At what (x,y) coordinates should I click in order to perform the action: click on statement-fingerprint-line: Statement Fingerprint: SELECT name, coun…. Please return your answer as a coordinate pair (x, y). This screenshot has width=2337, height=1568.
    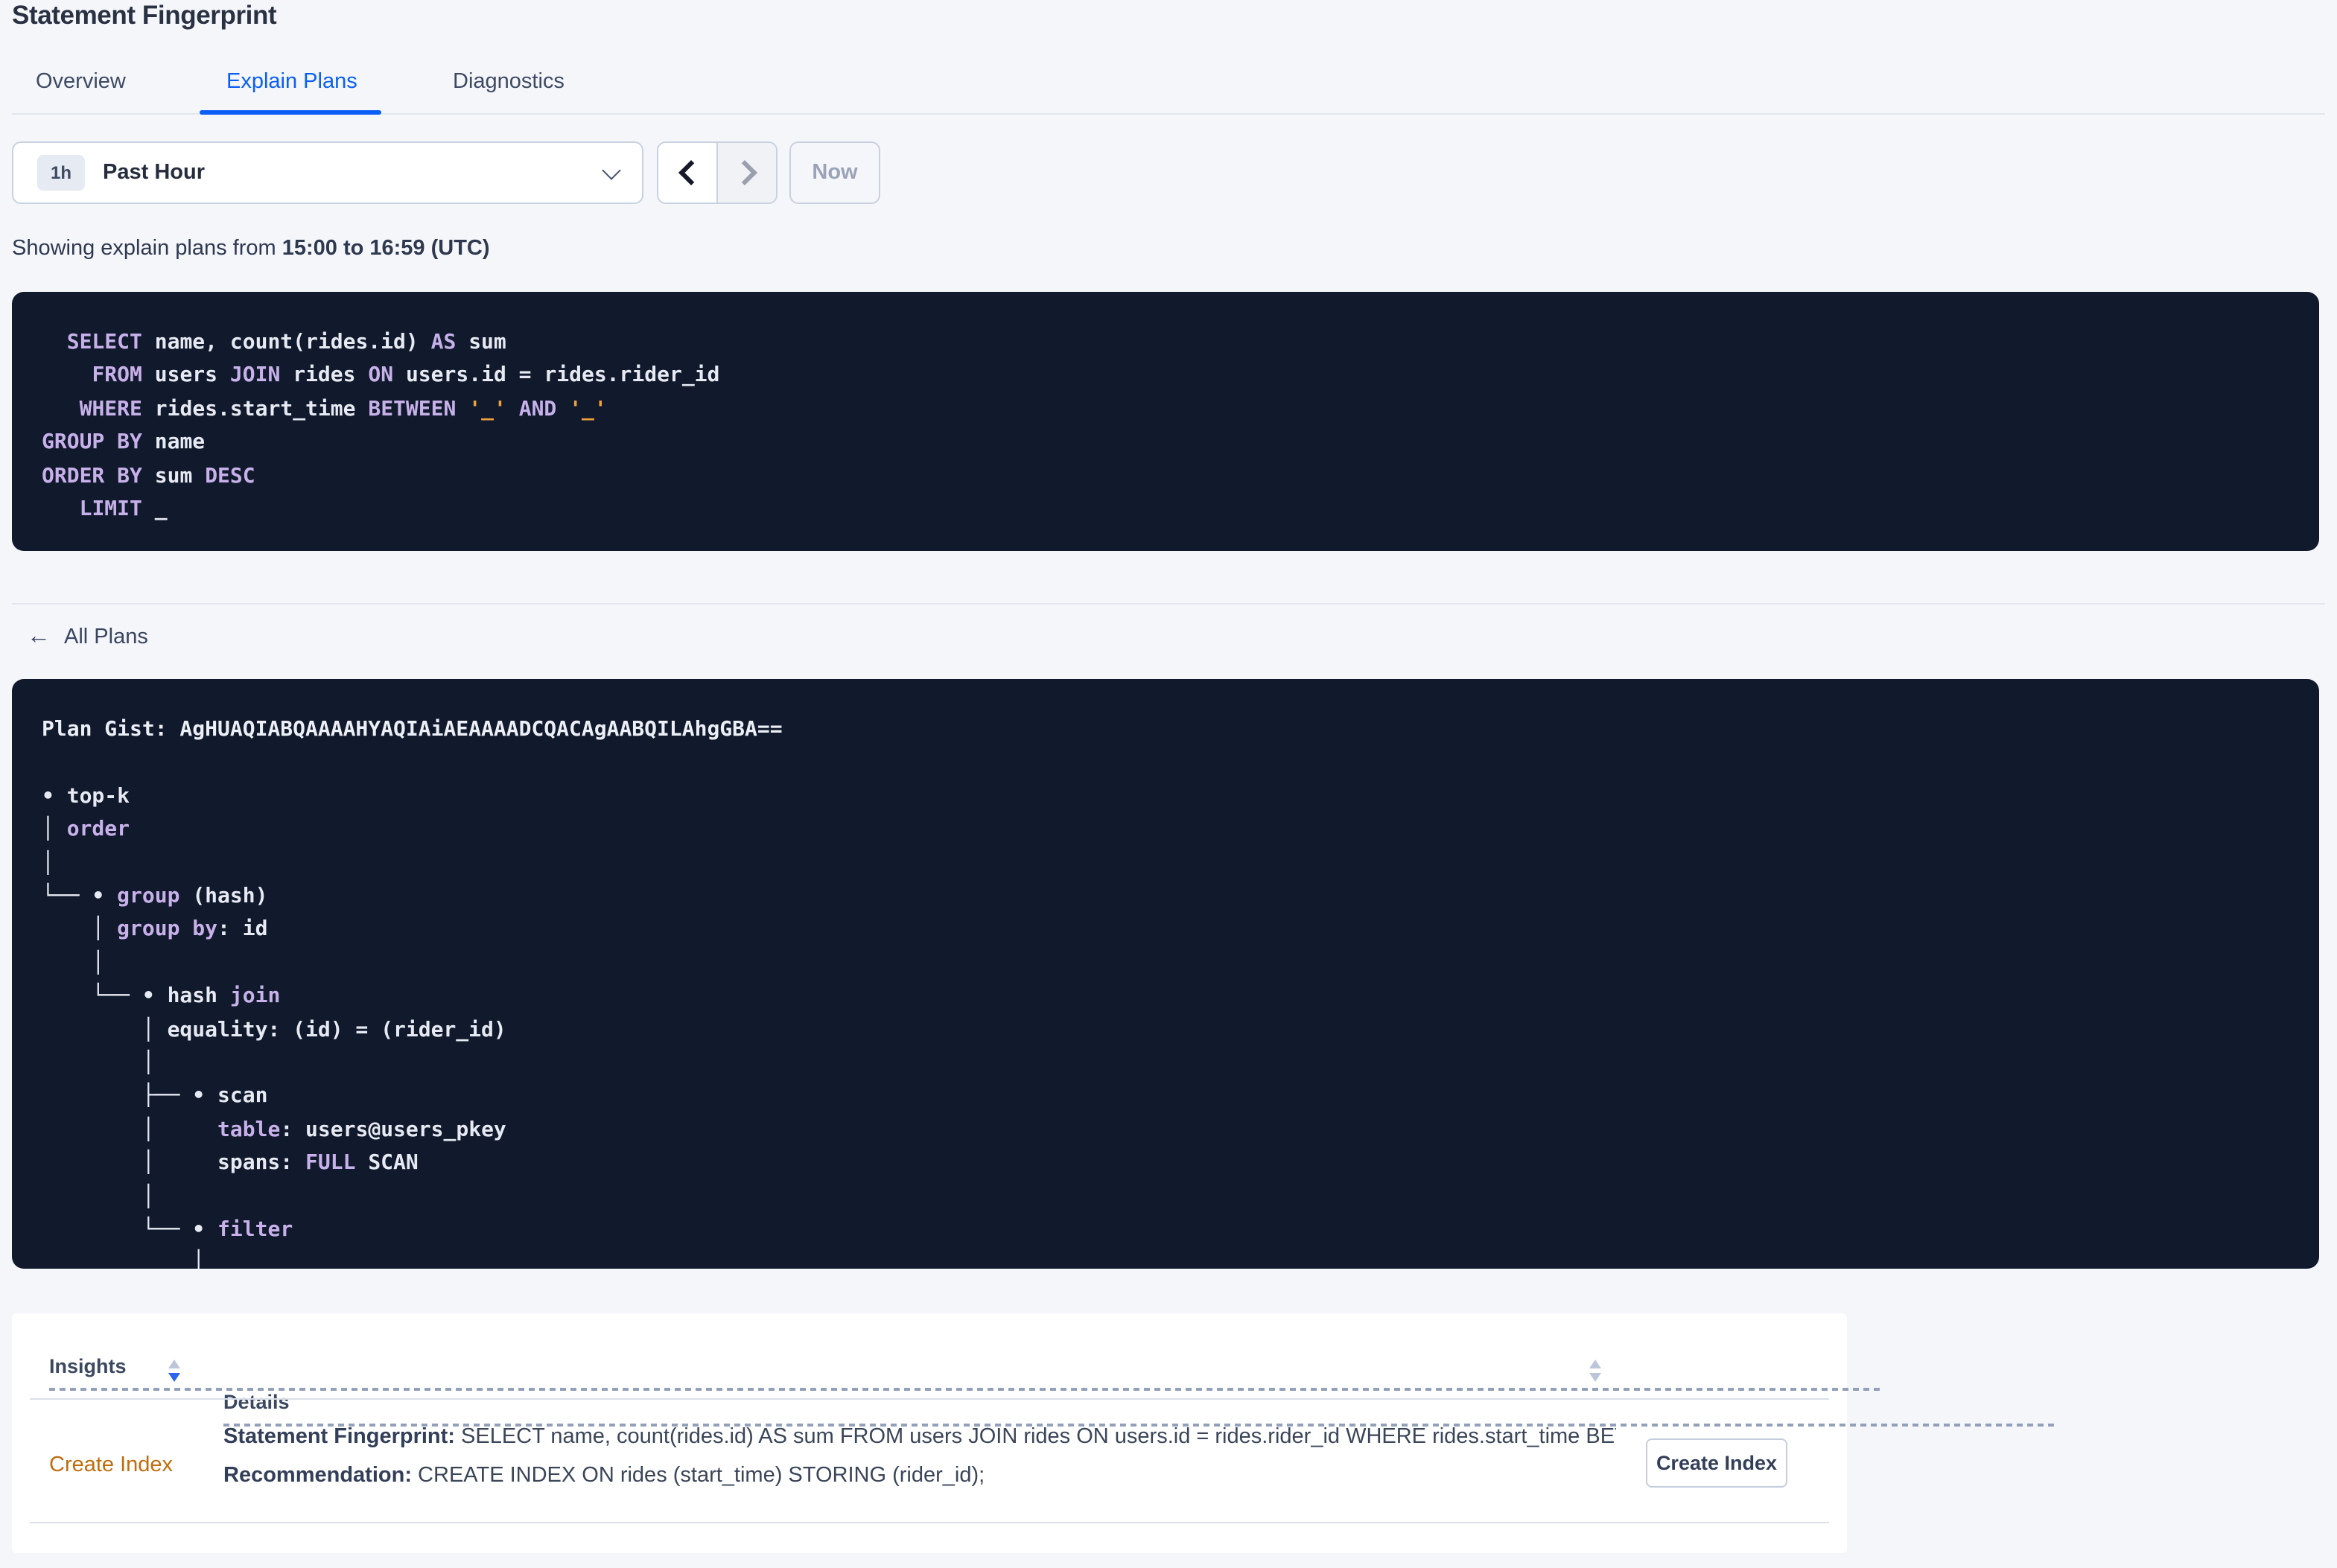
    Looking at the image, I should click on (920, 1438).